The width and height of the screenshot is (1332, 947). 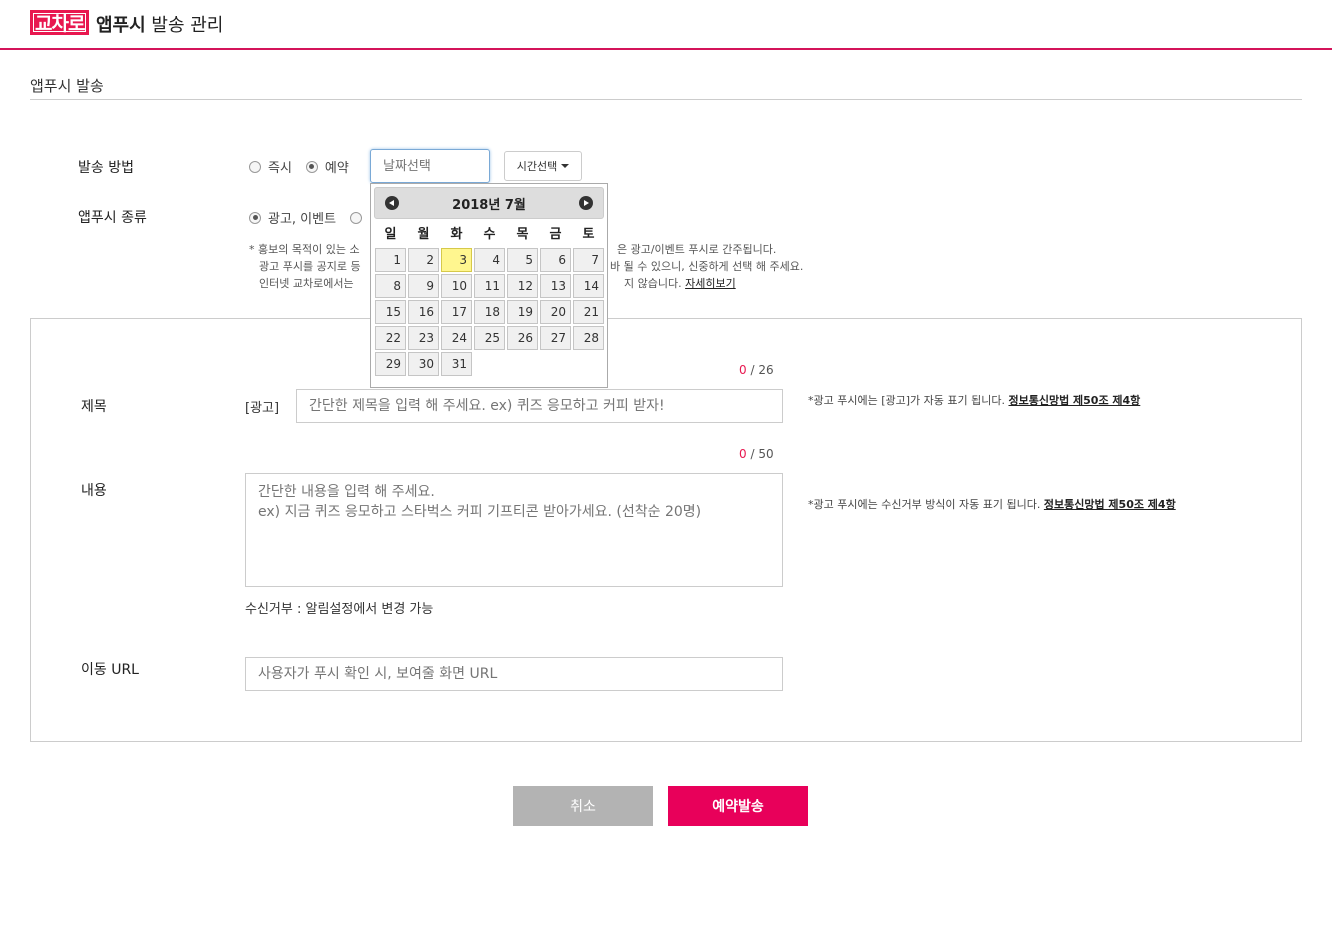 What do you see at coordinates (423, 286) in the screenshot?
I see `calendar-day: 9` at bounding box center [423, 286].